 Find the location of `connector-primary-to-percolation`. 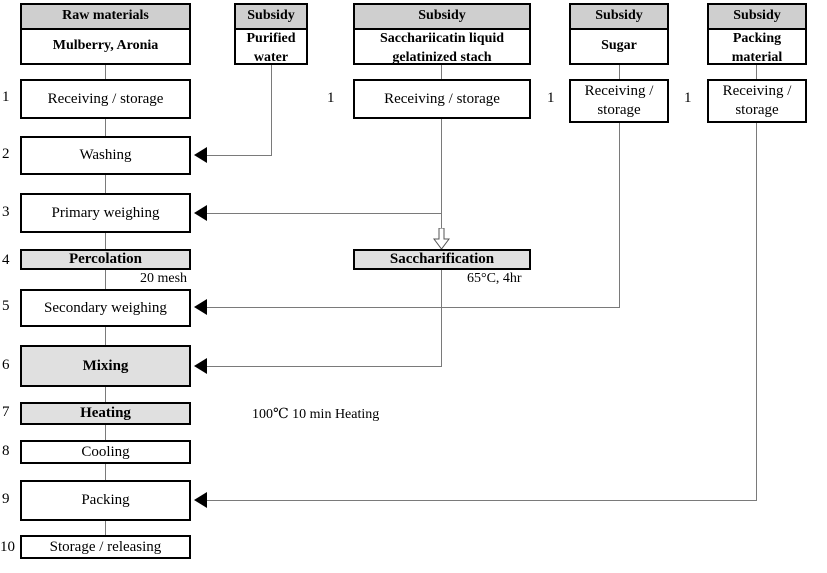

connector-primary-to-percolation is located at coordinates (105, 241).